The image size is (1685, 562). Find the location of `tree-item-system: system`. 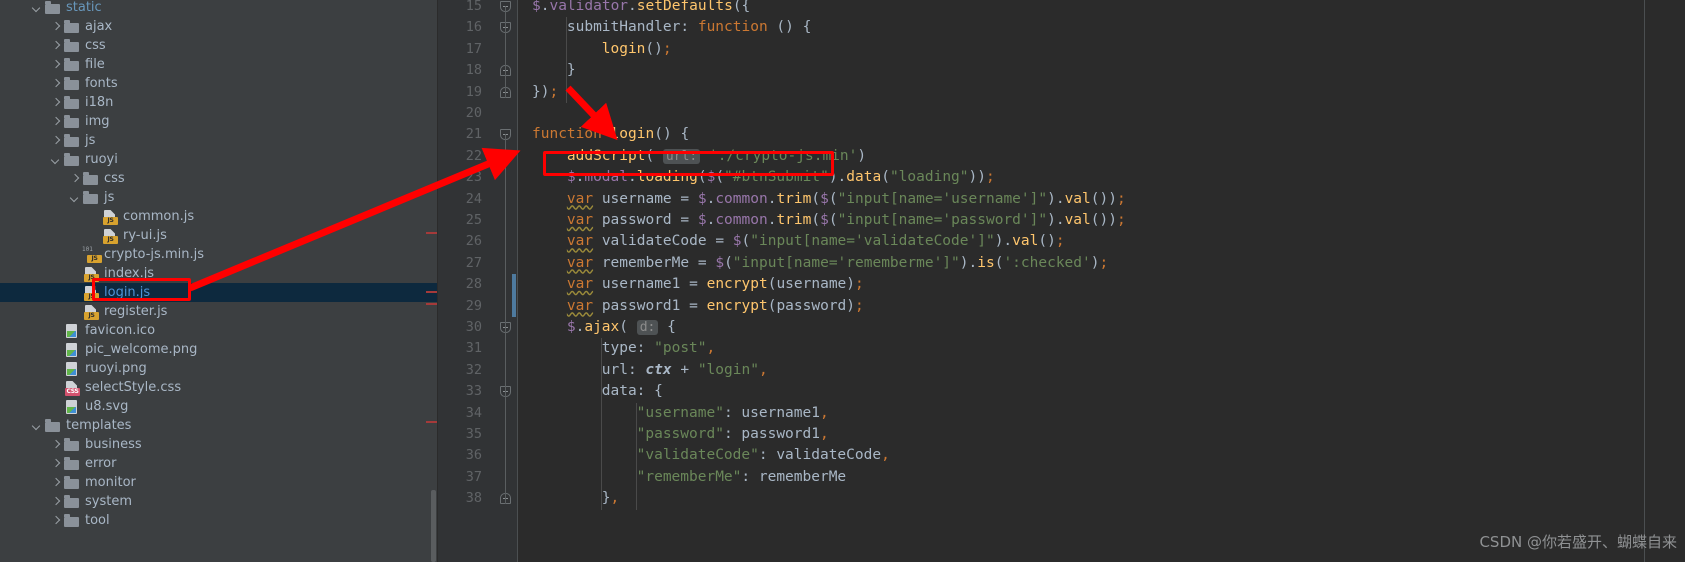

tree-item-system: system is located at coordinates (218, 501).